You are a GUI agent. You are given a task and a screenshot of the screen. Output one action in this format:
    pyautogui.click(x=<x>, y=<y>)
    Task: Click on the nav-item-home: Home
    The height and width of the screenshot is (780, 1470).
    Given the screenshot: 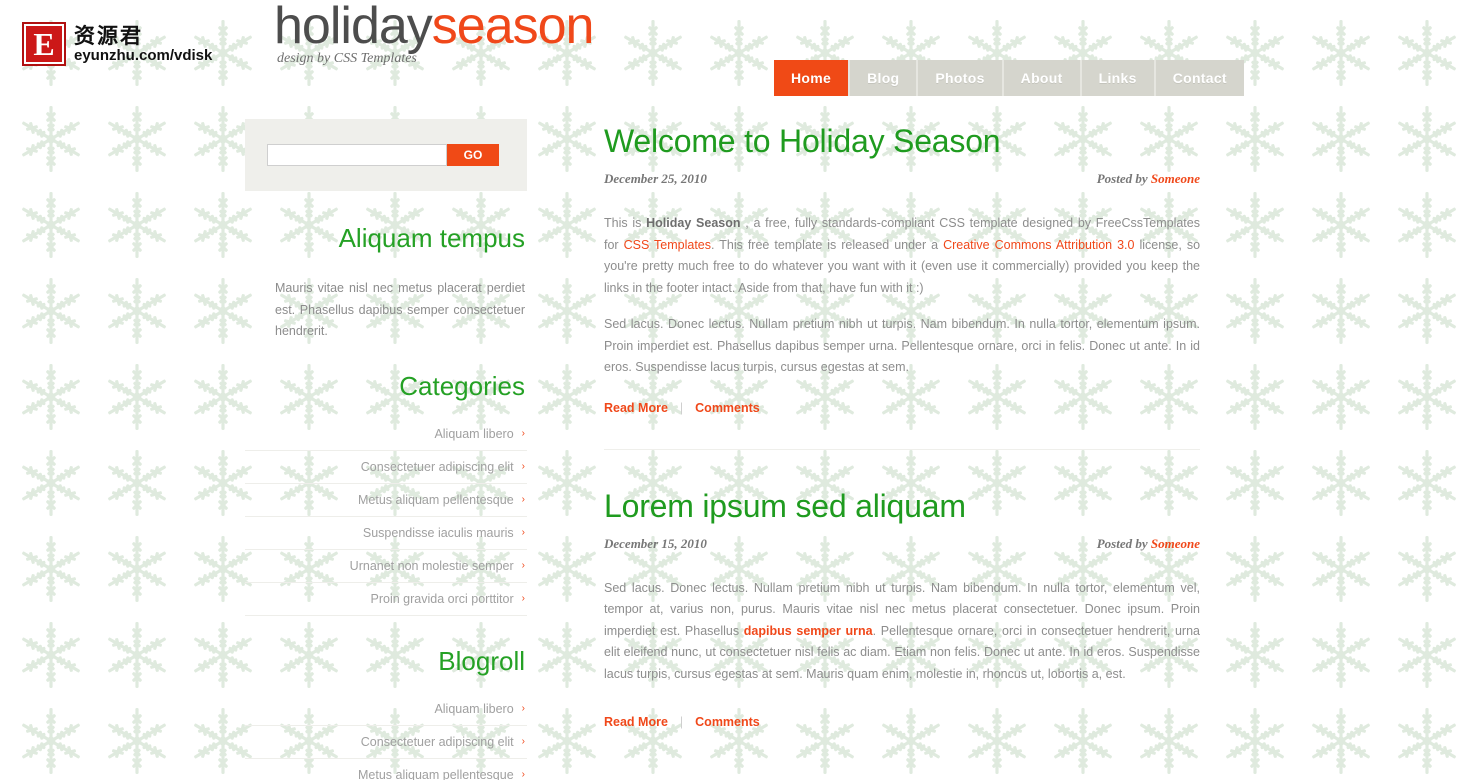 What is the action you would take?
    pyautogui.click(x=812, y=78)
    